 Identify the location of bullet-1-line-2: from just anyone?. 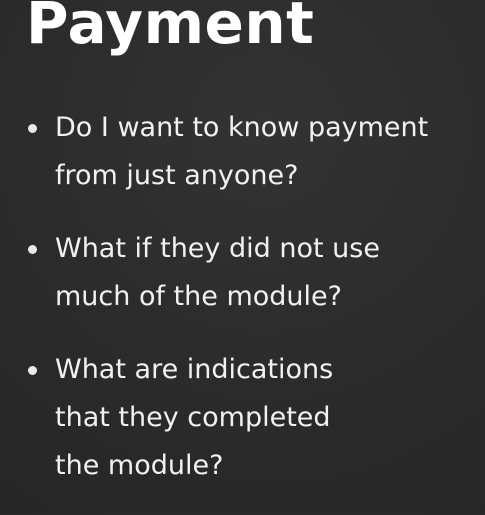
(177, 175).